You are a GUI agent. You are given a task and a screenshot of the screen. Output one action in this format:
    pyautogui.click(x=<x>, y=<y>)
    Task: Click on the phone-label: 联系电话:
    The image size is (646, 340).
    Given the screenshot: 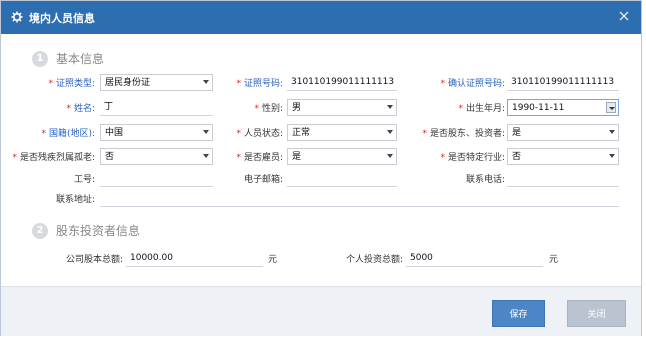 What is the action you would take?
    pyautogui.click(x=485, y=180)
    